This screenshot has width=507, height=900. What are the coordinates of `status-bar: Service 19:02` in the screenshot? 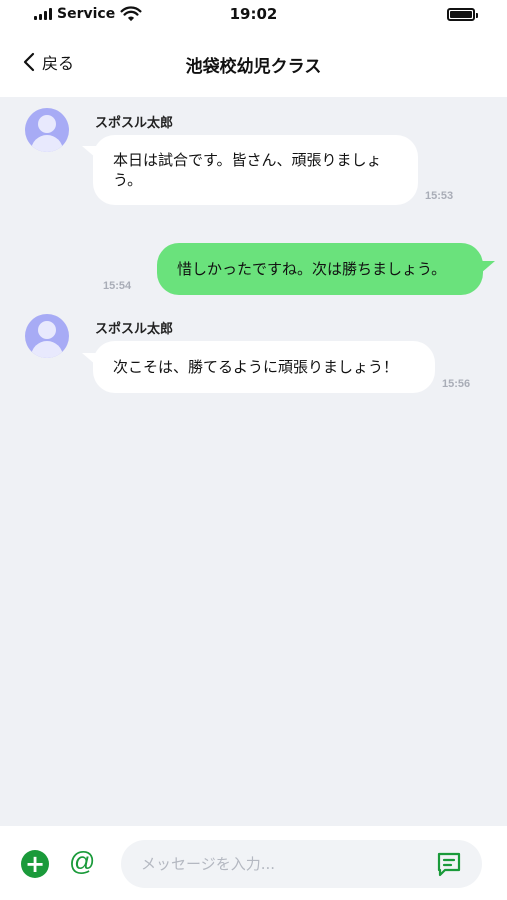 It's located at (253, 15).